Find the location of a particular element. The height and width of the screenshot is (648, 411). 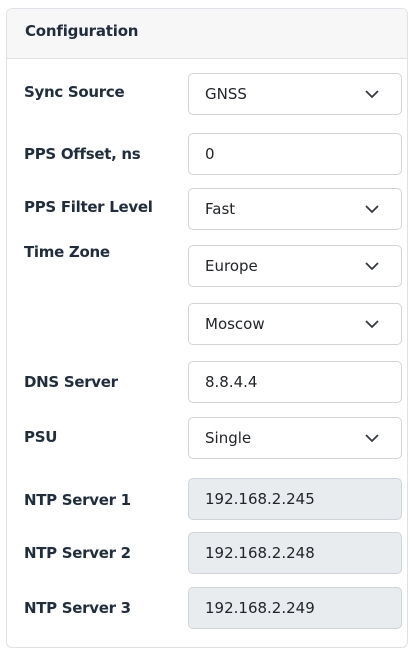

time-zone-label: Time Zone is located at coordinates (67, 252).